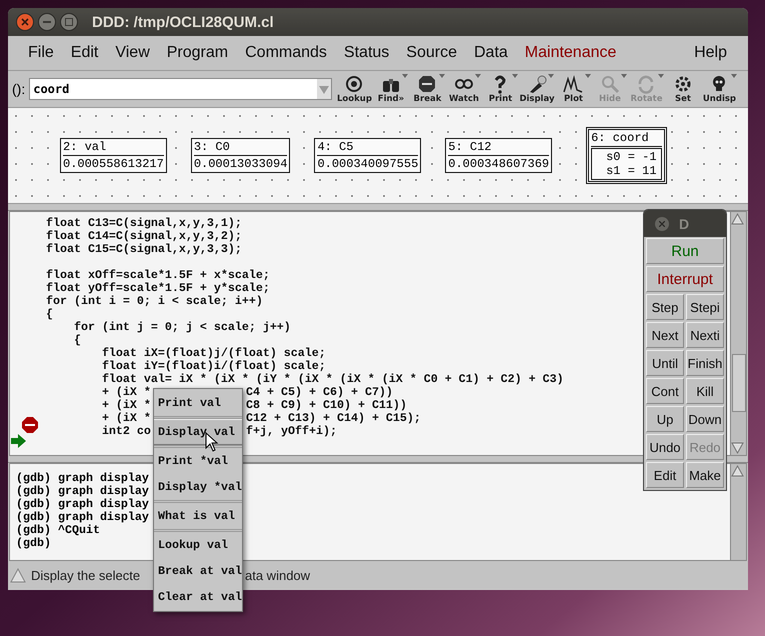 The height and width of the screenshot is (636, 765). Describe the element at coordinates (286, 53) in the screenshot. I see `menu-item: Commands` at that location.